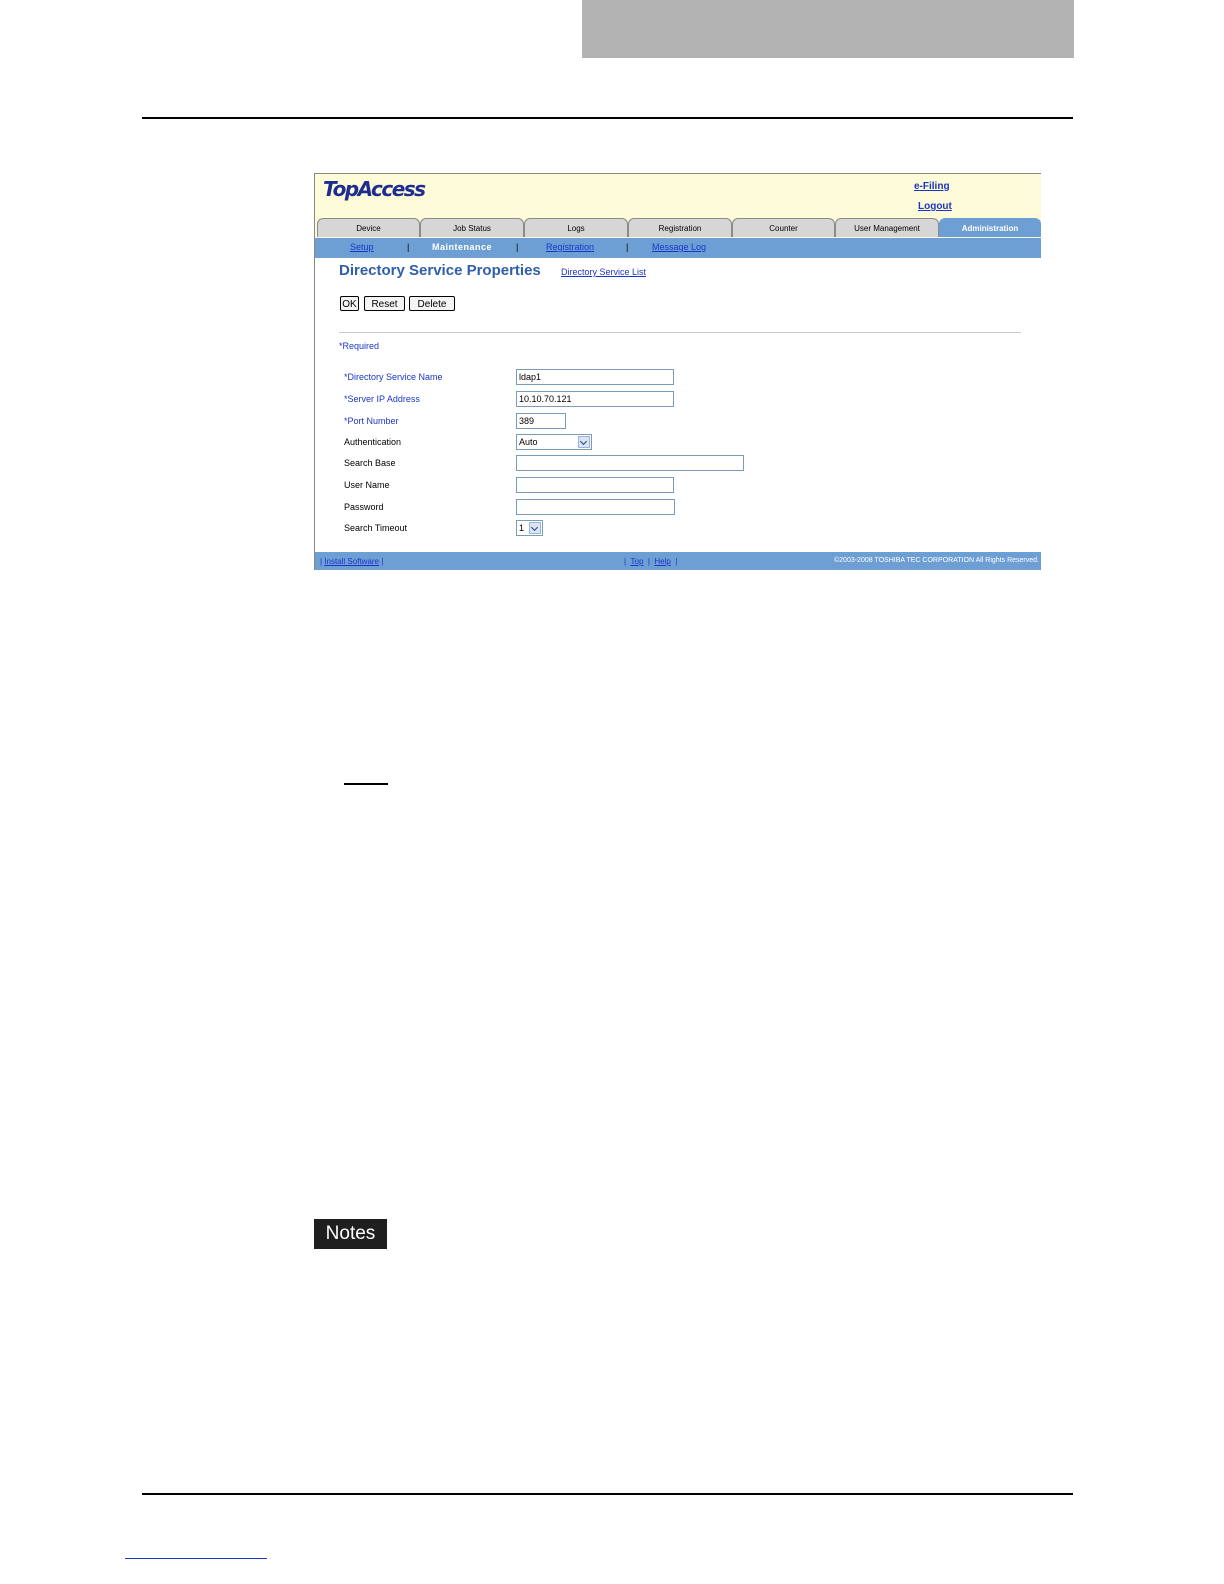 The height and width of the screenshot is (1584, 1224). Describe the element at coordinates (603, 272) in the screenshot. I see `directory-service-list-link: Directory Service List` at that location.